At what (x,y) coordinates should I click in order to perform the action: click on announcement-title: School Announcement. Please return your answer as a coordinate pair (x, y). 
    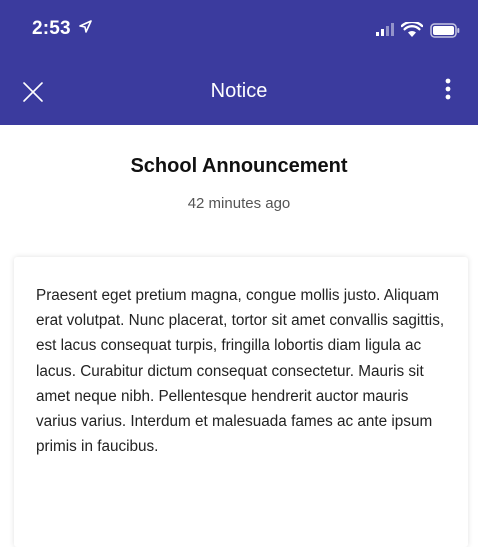
    Looking at the image, I should click on (239, 166).